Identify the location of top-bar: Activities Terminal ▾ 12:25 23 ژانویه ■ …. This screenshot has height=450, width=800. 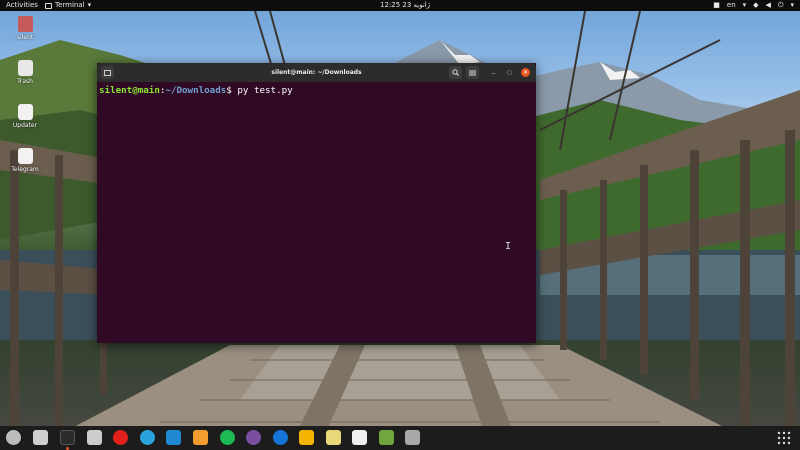
(400, 5).